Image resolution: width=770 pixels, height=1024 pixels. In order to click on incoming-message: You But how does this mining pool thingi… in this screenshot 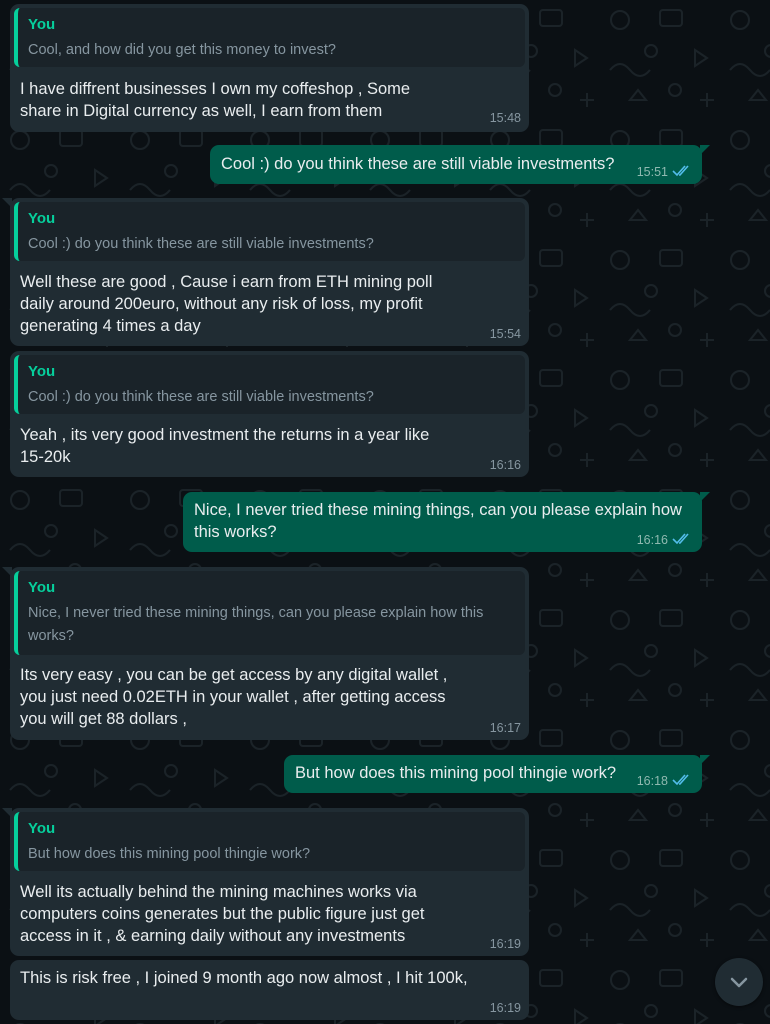, I will do `click(265, 882)`.